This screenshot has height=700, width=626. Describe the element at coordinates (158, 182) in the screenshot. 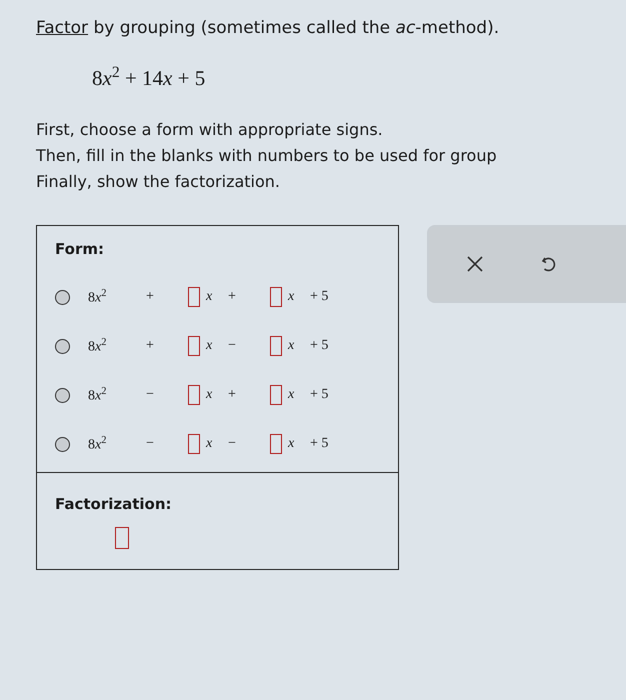

I see `instruction-text: Finally, show the factorization.` at that location.